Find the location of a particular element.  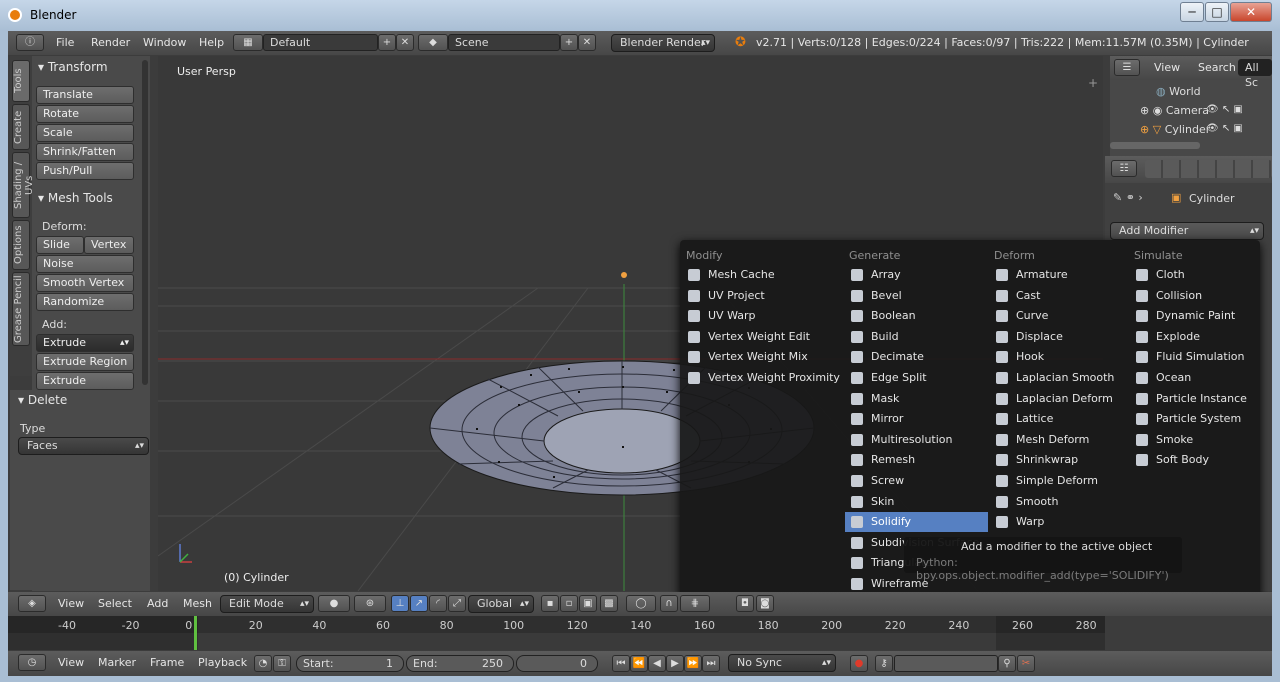

noise-button: Noise is located at coordinates (85, 264).